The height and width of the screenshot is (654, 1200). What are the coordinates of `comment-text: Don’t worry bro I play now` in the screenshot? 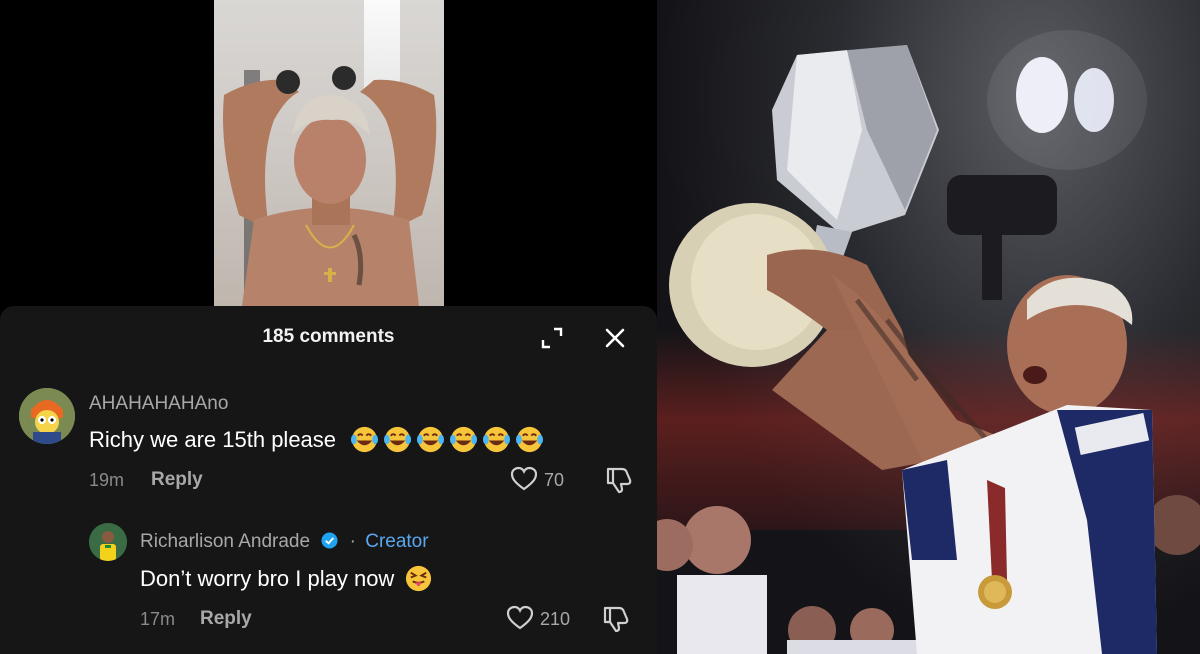 It's located at (286, 578).